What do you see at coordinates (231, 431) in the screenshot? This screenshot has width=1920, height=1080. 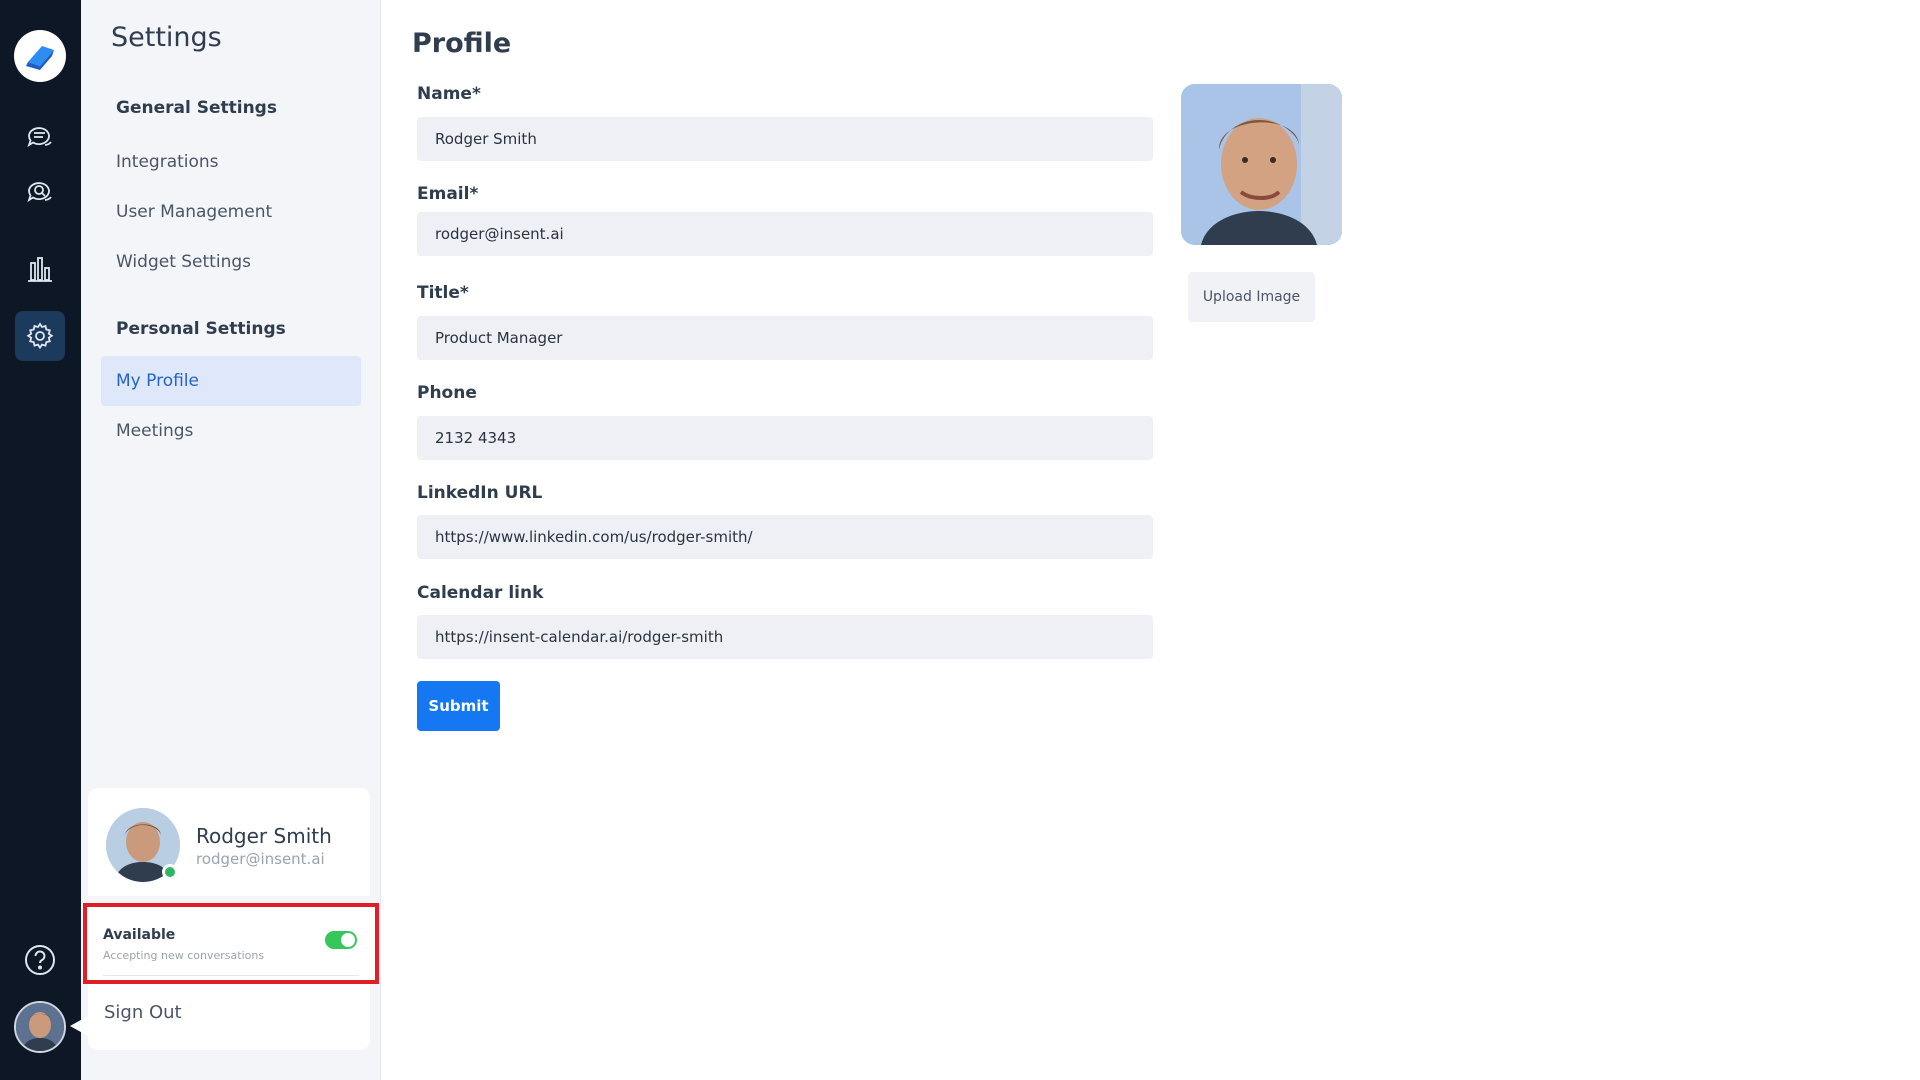 I see `sidebar-item-meetings: Meetings` at bounding box center [231, 431].